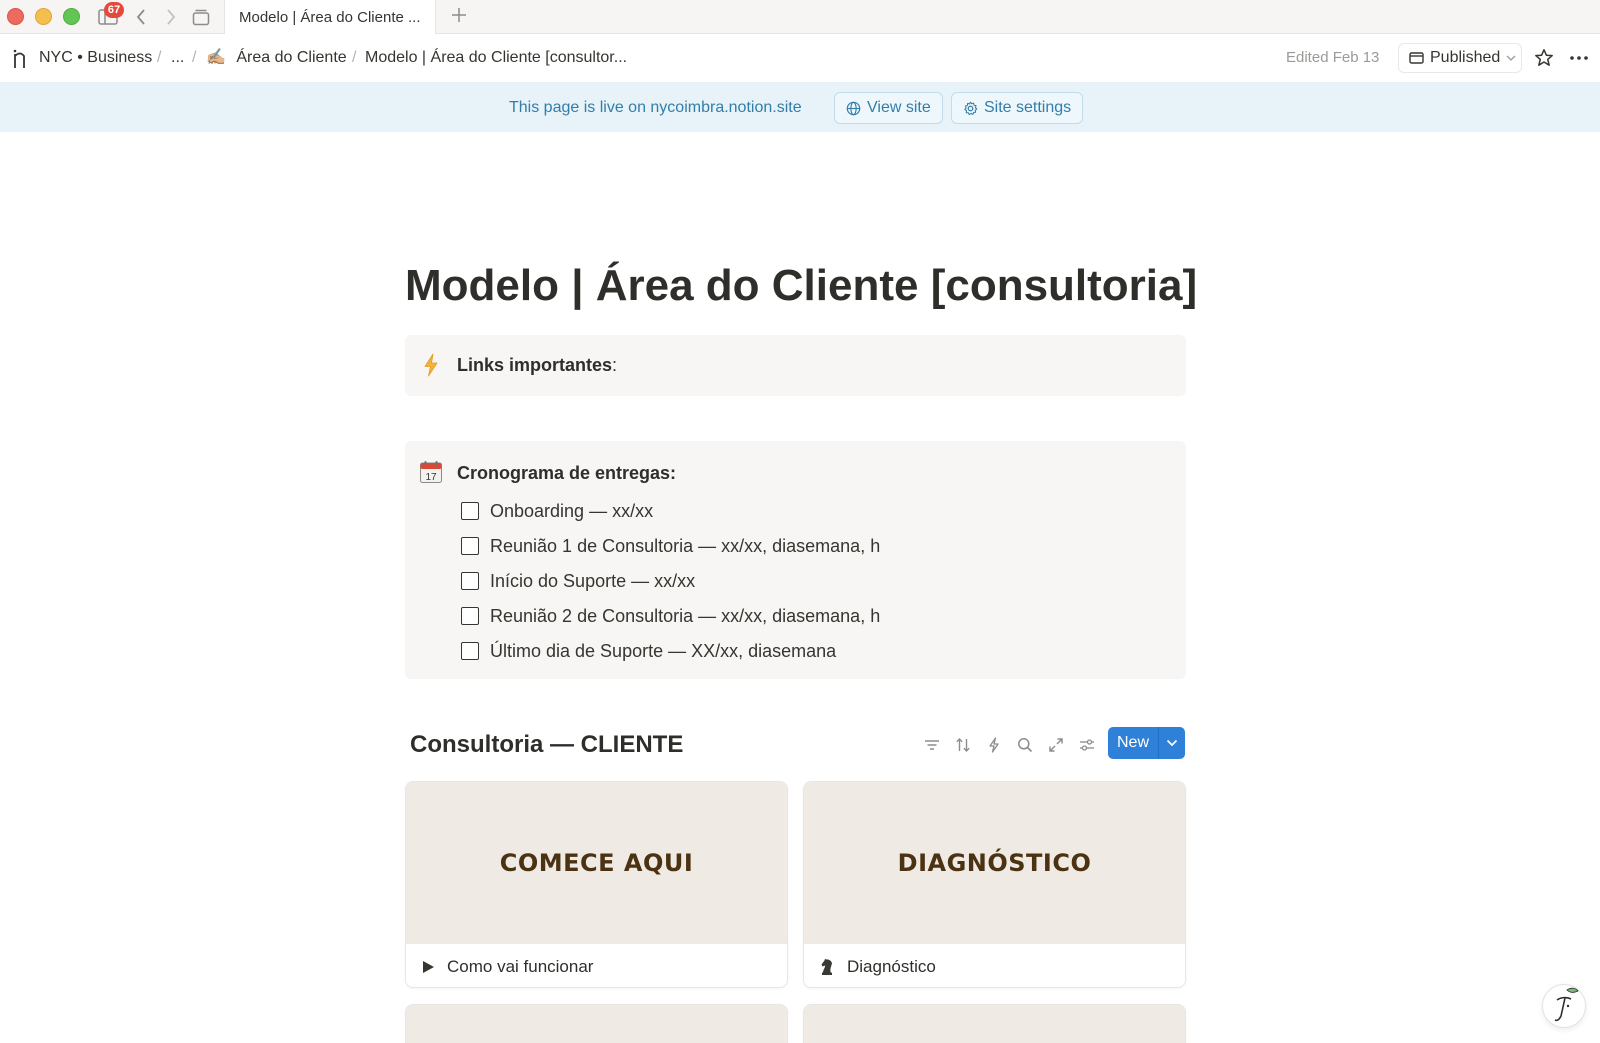 The width and height of the screenshot is (1600, 1043). I want to click on chevron-right-icon, so click(171, 17).